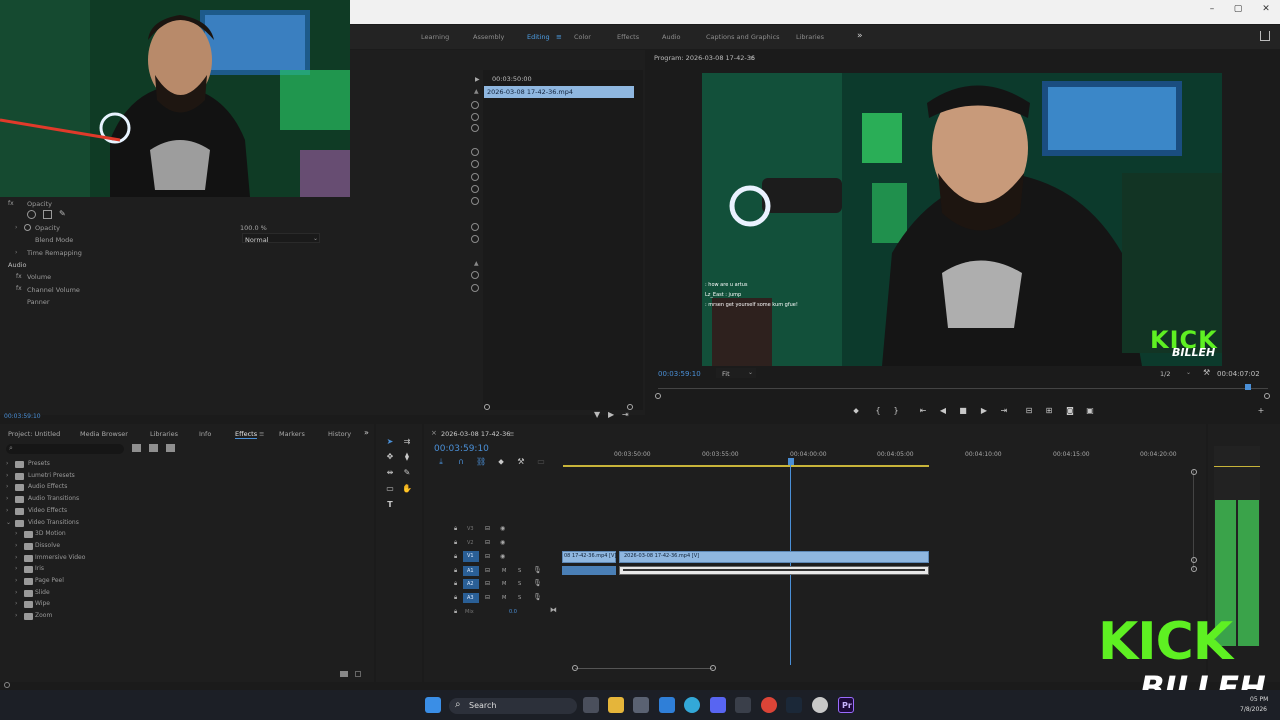 Image resolution: width=1280 pixels, height=720 pixels. What do you see at coordinates (704, 58) in the screenshot?
I see `program-monitor-title: Program: 2026-03-08 17-42-36` at bounding box center [704, 58].